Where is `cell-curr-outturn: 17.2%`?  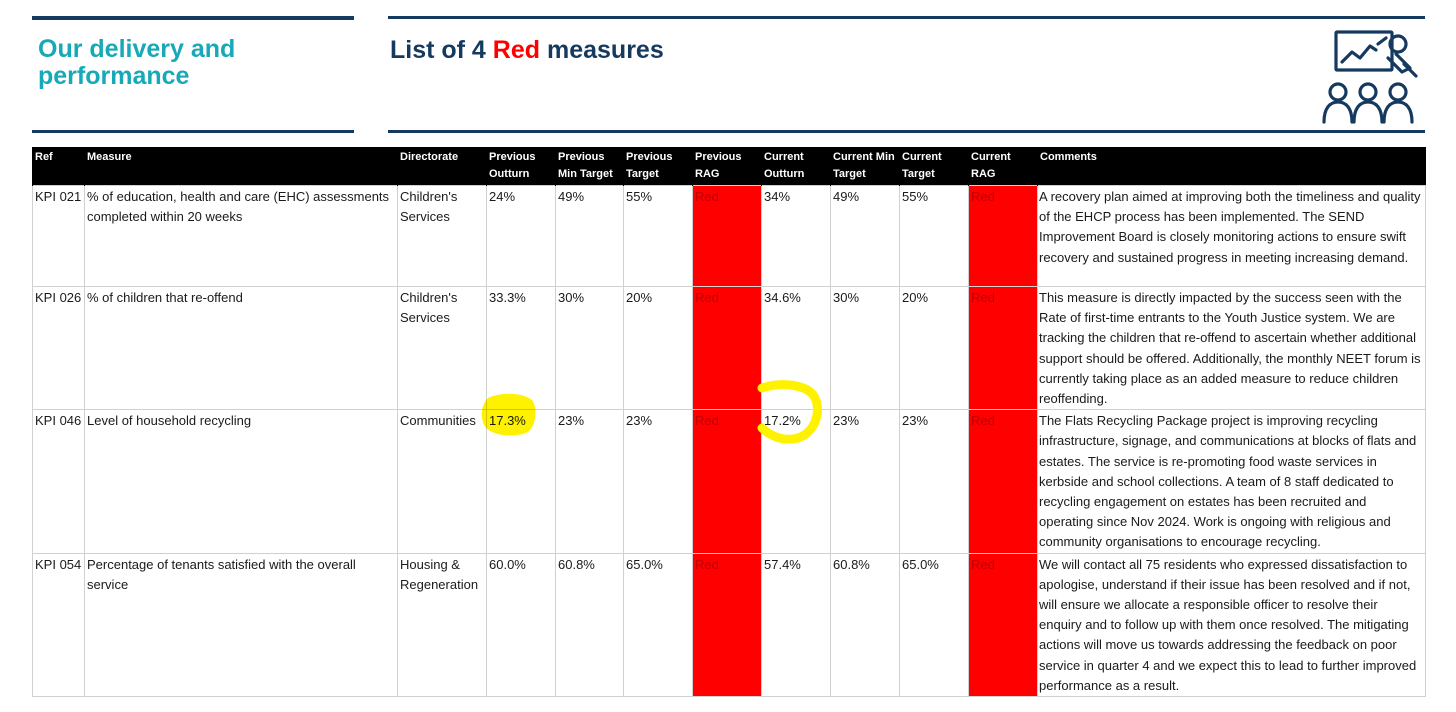 cell-curr-outturn: 17.2% is located at coordinates (796, 481).